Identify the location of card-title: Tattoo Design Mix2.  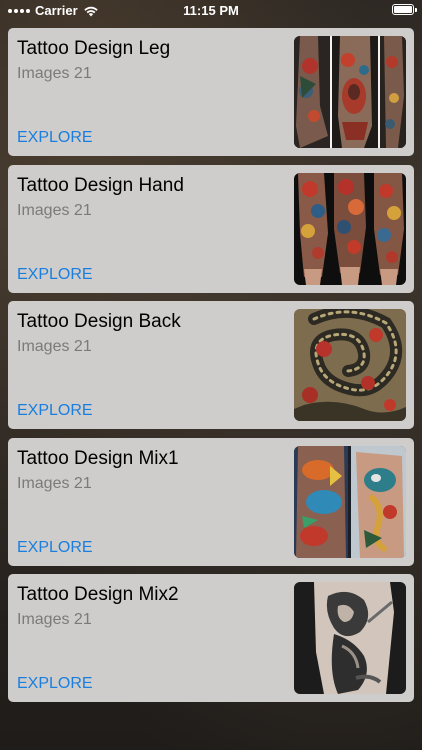
(98, 594).